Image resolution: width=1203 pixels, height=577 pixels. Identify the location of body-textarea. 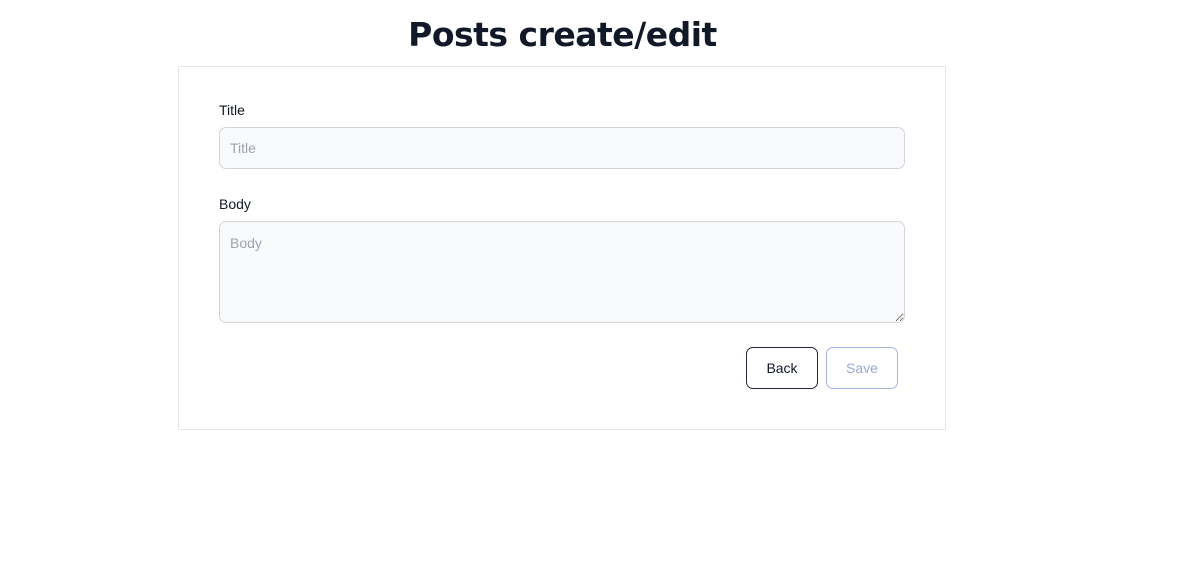
(562, 272).